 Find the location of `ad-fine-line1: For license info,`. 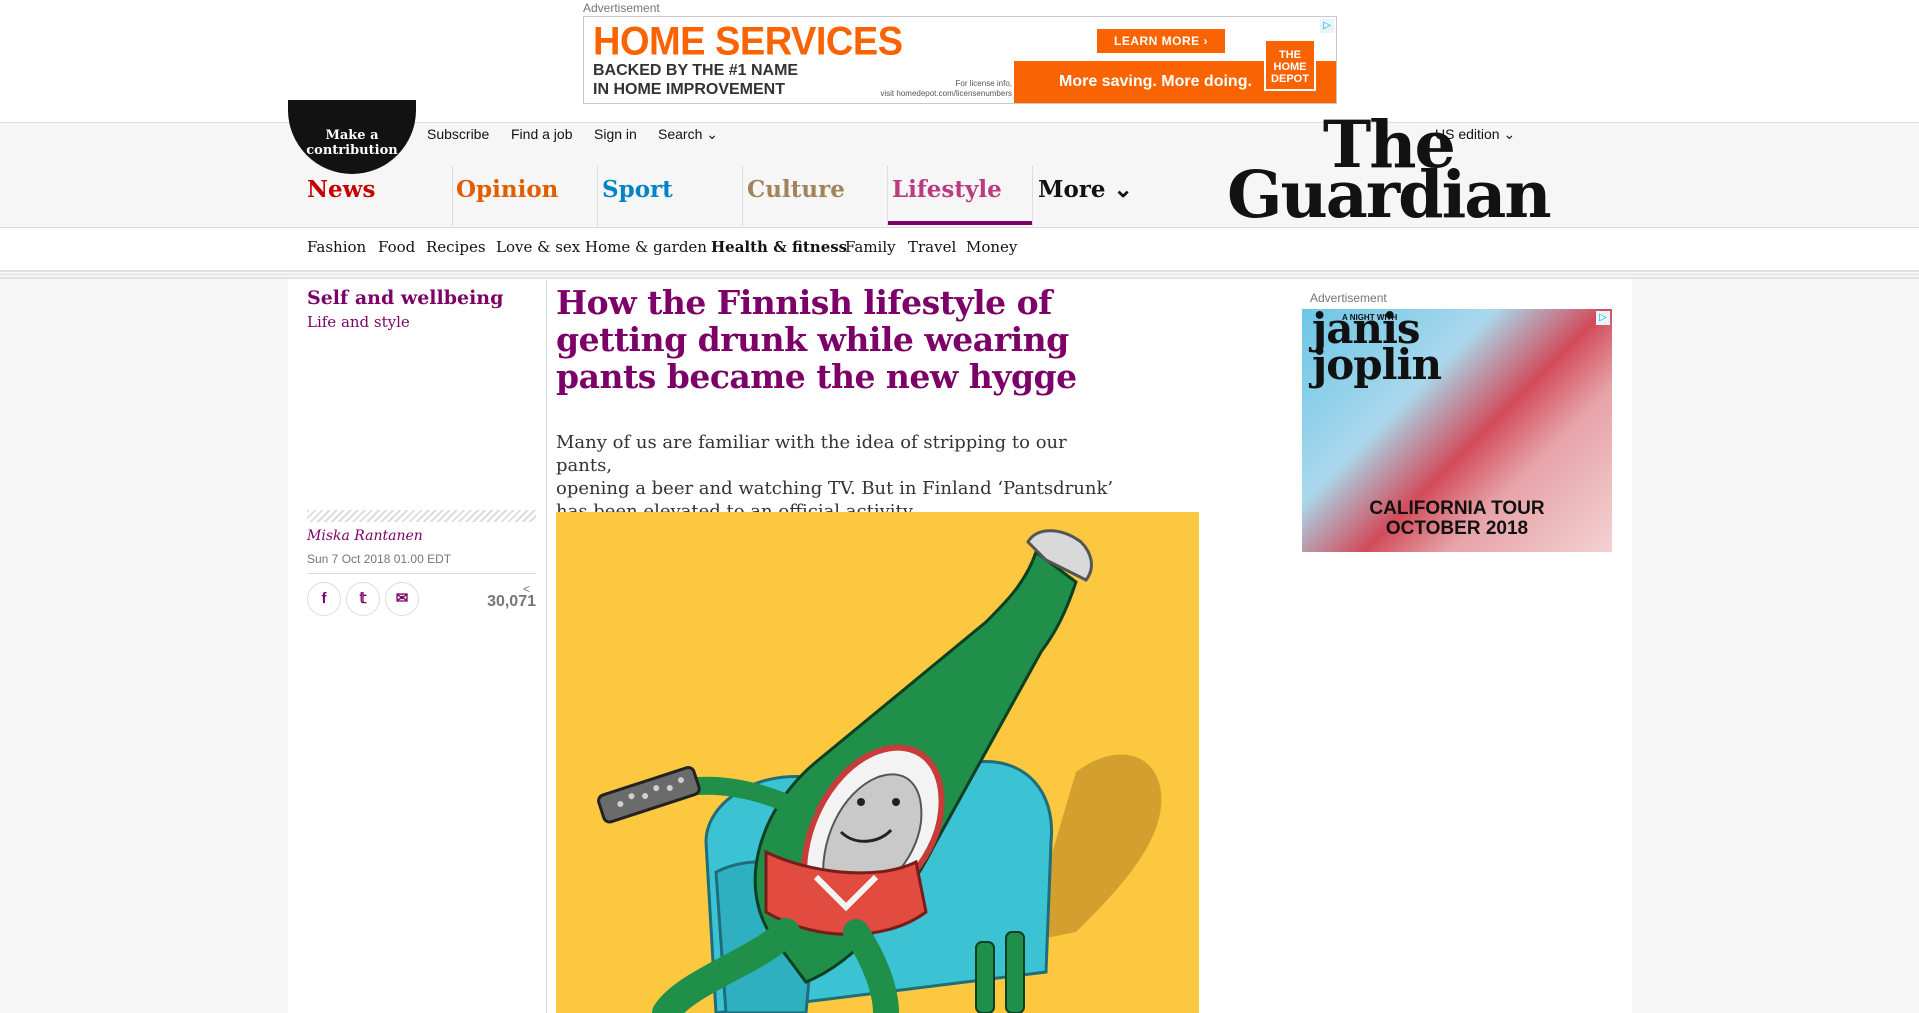

ad-fine-line1: For license info, is located at coordinates (983, 83).